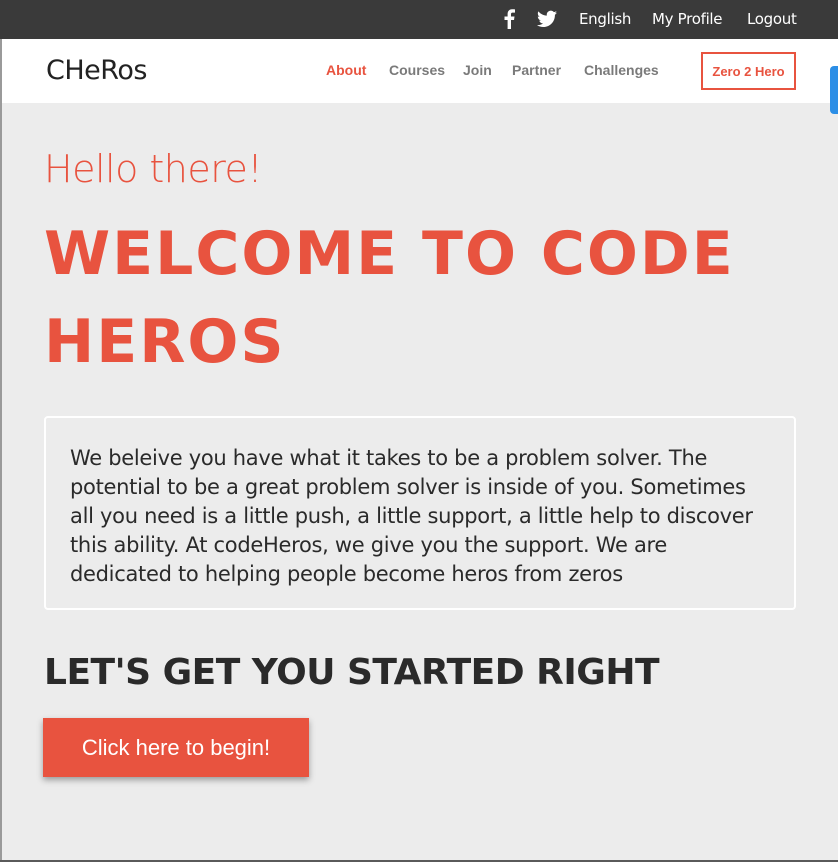 This screenshot has width=838, height=862. I want to click on nav-join: Join, so click(477, 70).